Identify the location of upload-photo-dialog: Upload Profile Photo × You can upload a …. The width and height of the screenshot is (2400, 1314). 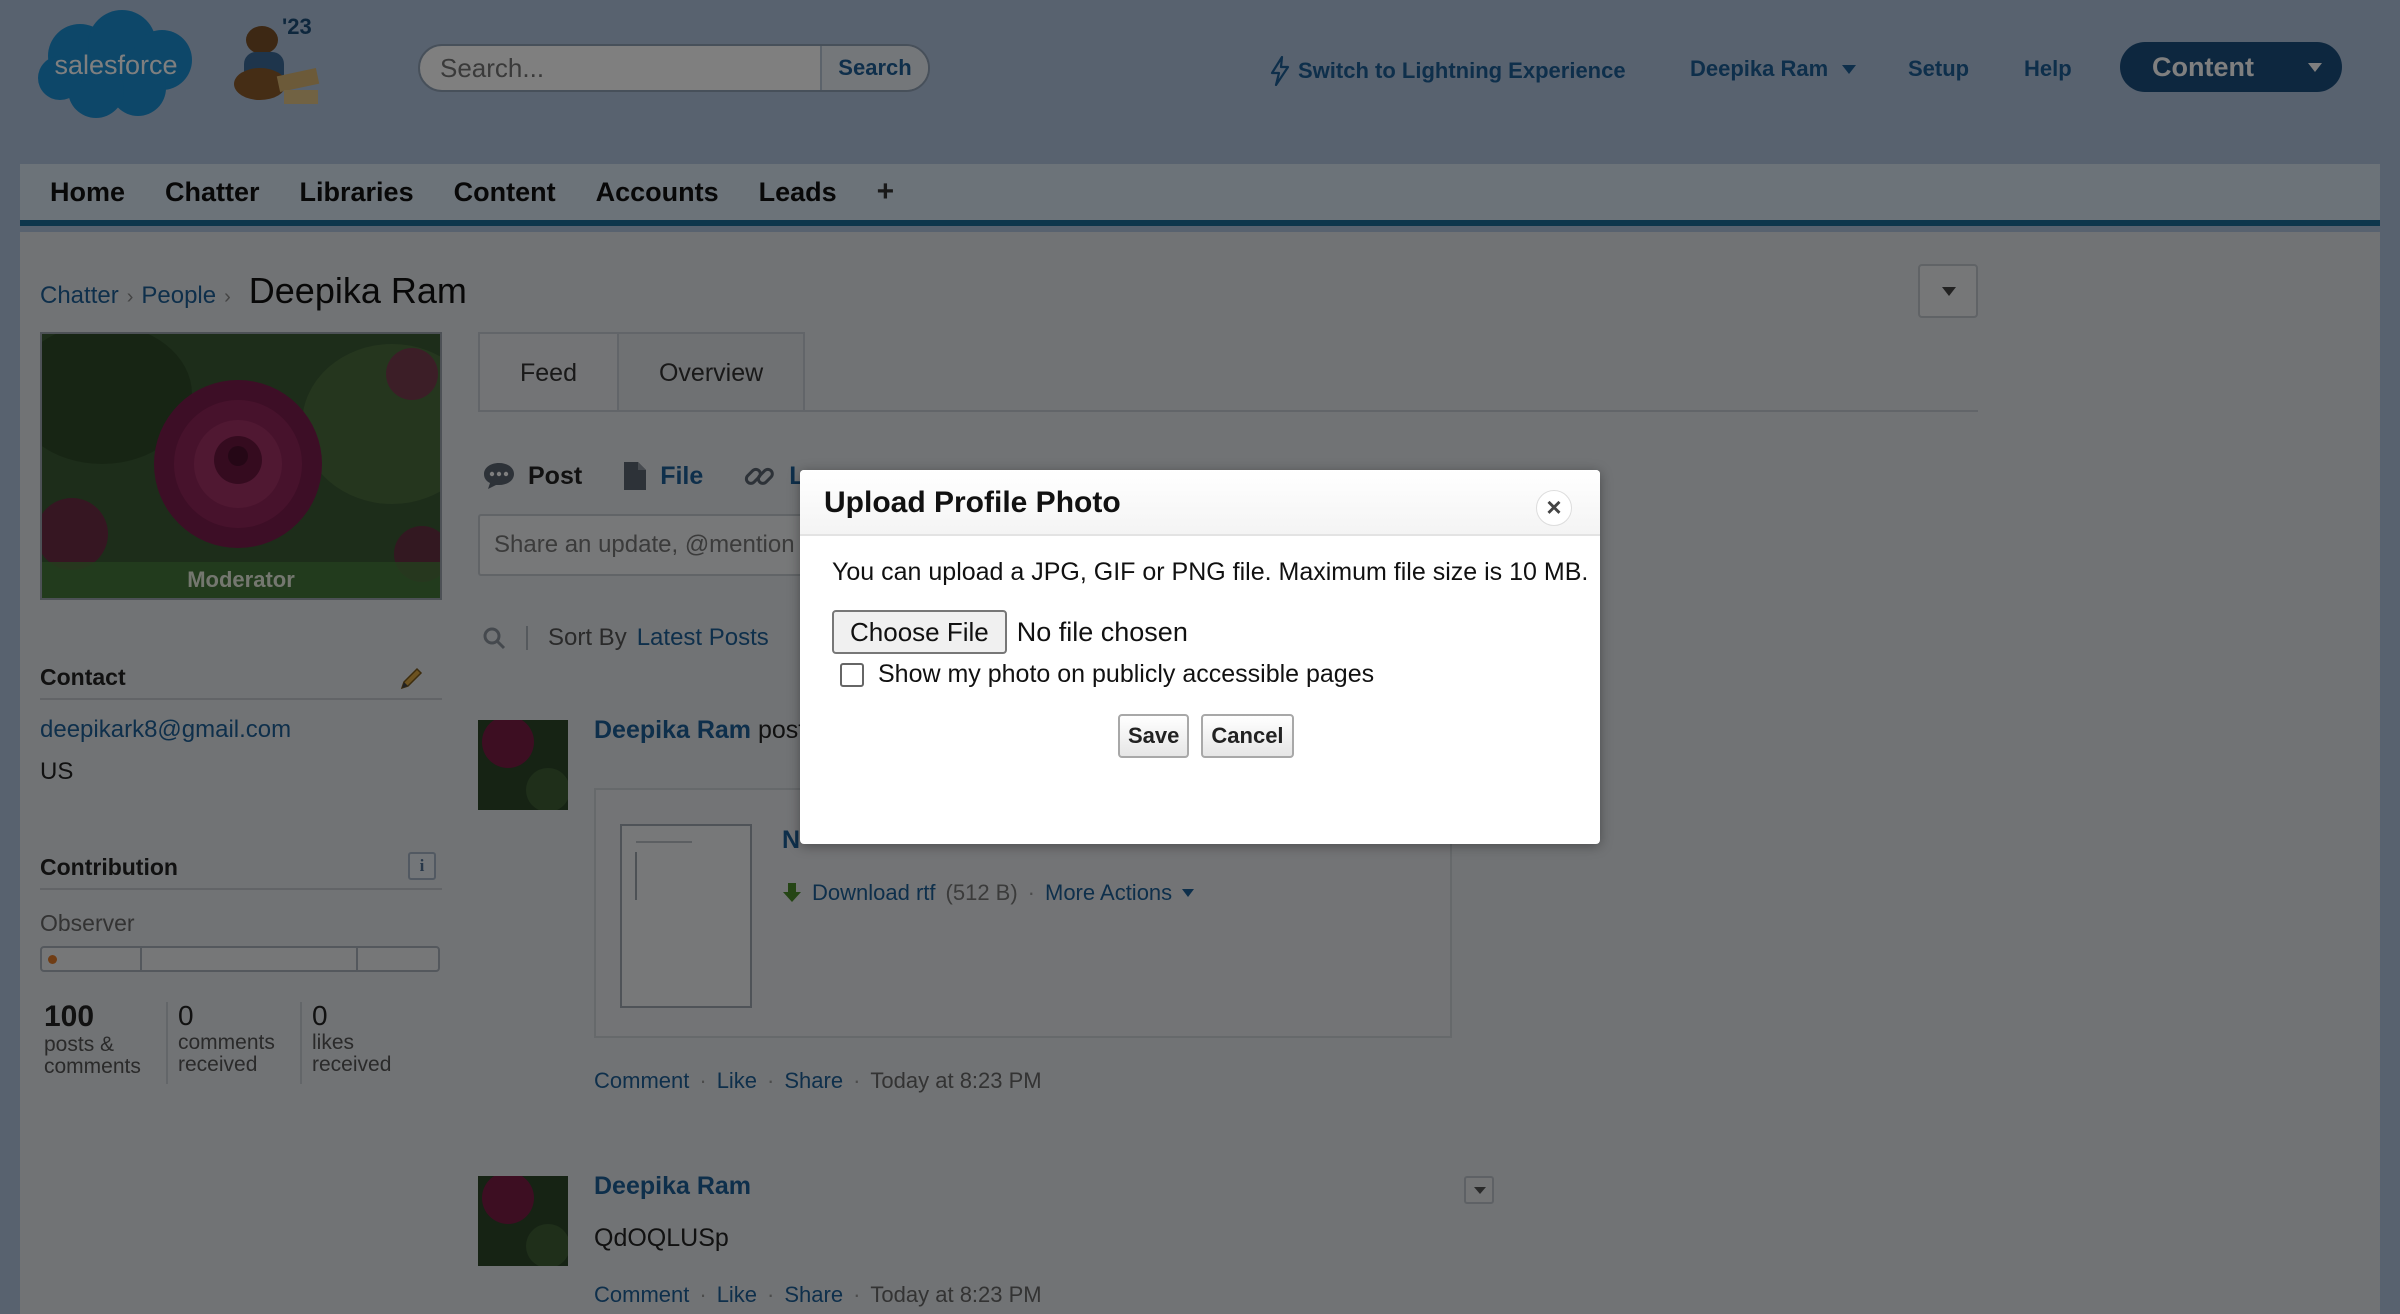
(1200, 657).